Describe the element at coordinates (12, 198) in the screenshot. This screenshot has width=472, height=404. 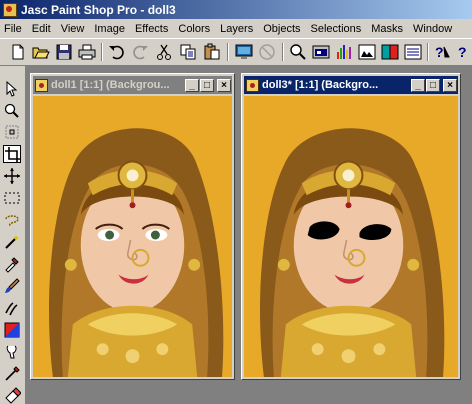
I see `selection-tool-icon` at that location.